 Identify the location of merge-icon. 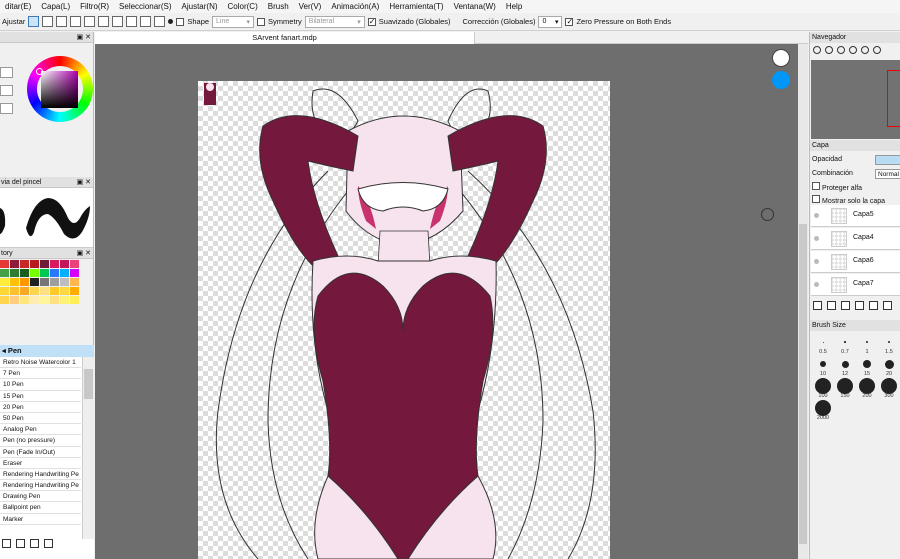
(873, 305).